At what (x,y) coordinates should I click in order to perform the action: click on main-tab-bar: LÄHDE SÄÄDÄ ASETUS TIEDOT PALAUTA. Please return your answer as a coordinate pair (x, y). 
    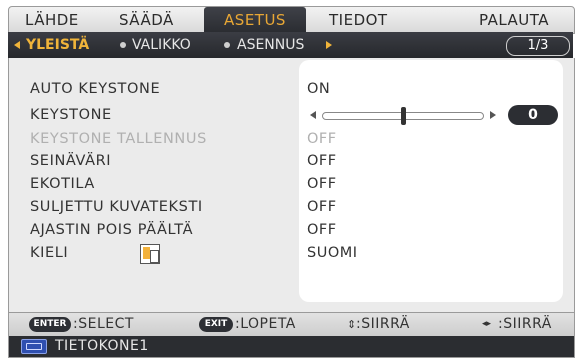
    Looking at the image, I should click on (291, 20).